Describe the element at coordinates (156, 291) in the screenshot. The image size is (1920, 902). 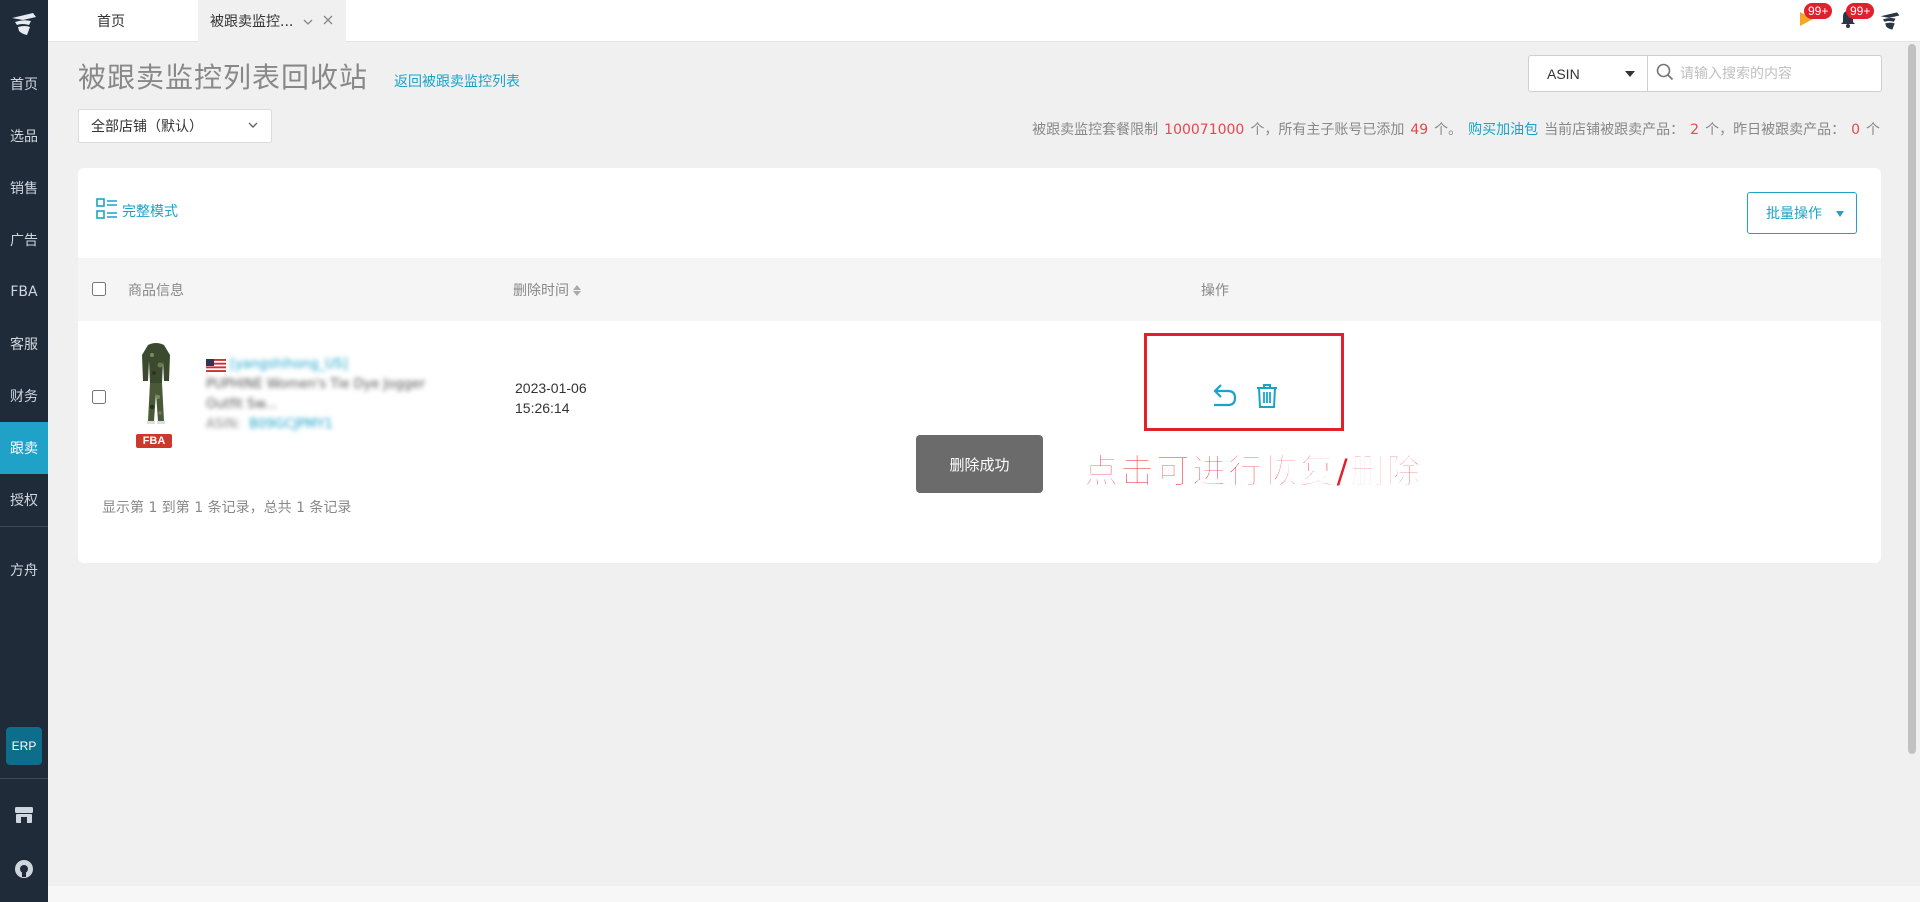
I see `column-goods-info: 商品信息` at that location.